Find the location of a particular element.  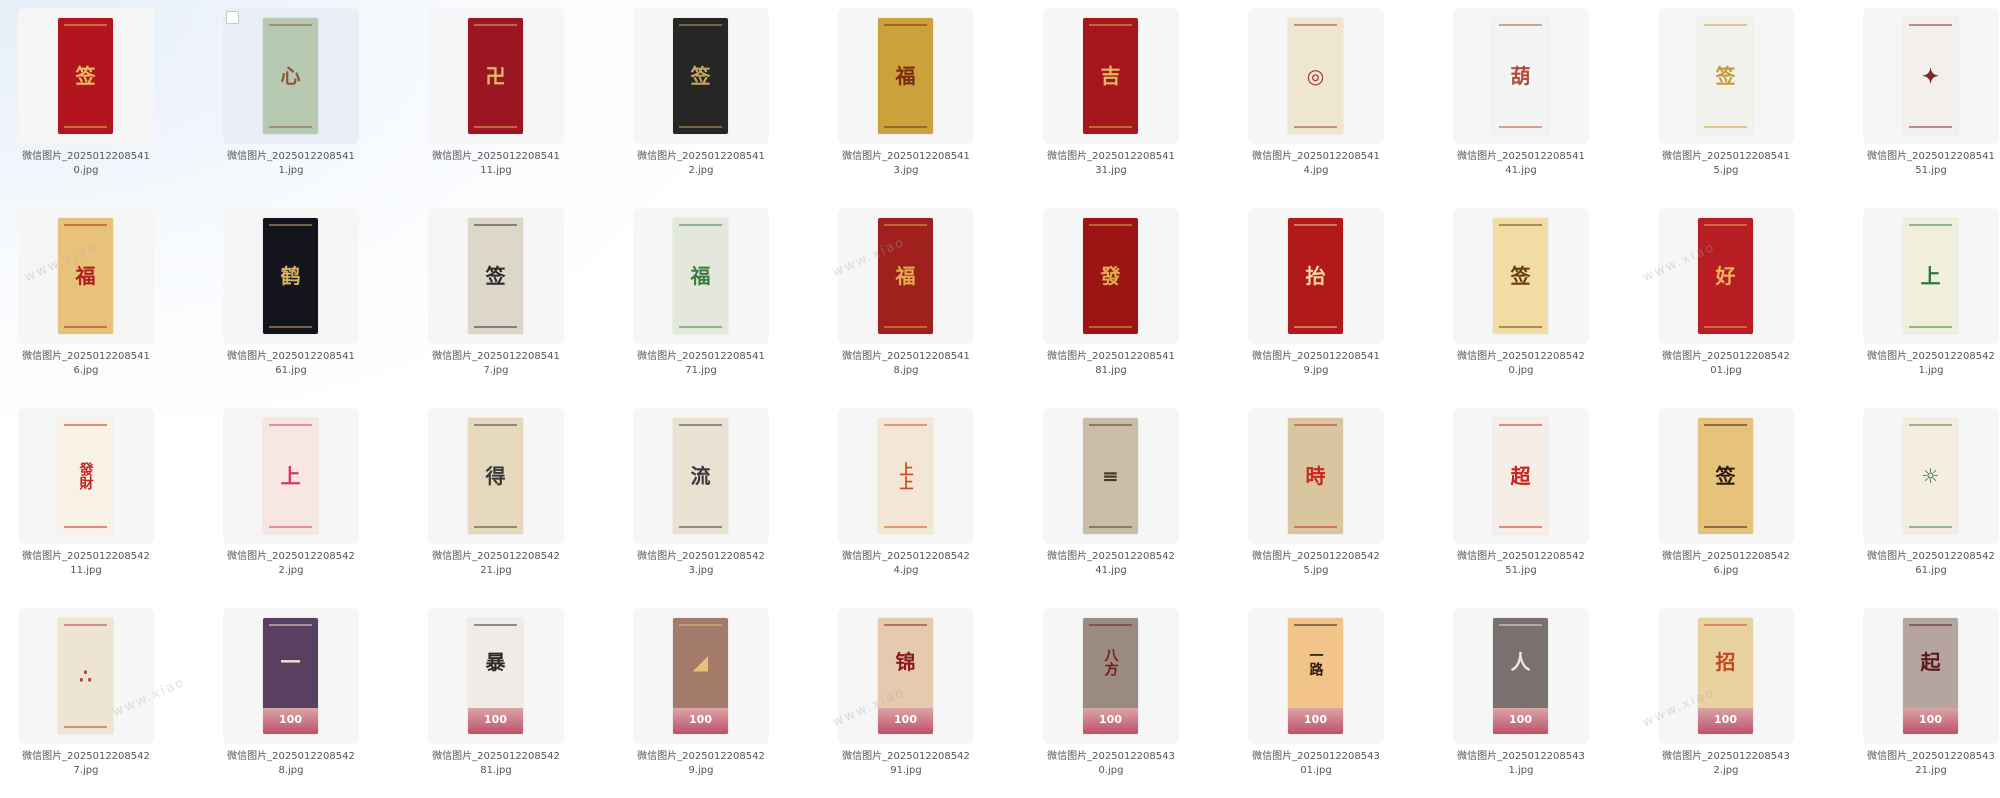

file-item: 上微信图片_20250122085422.jpg is located at coordinates (291, 503).